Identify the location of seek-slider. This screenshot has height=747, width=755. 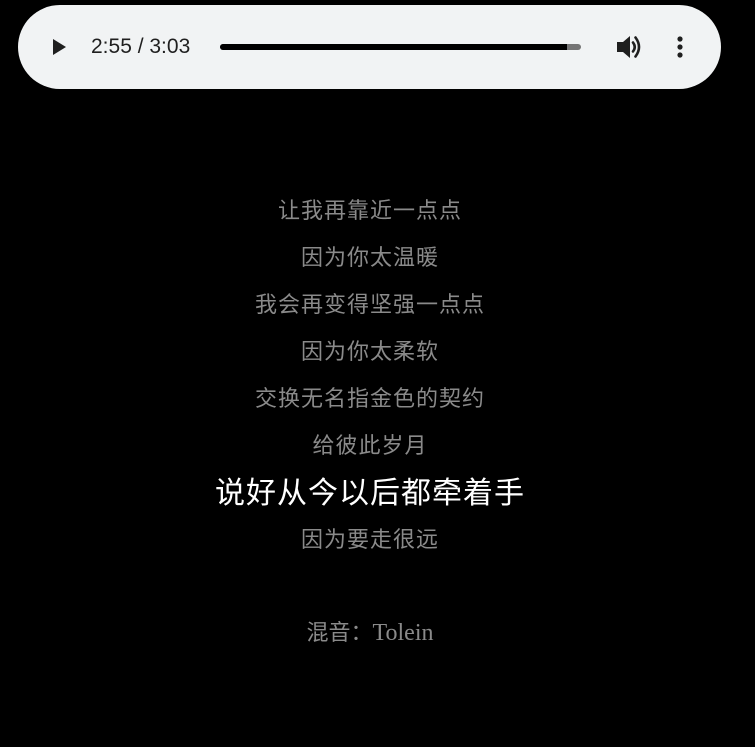
(400, 47).